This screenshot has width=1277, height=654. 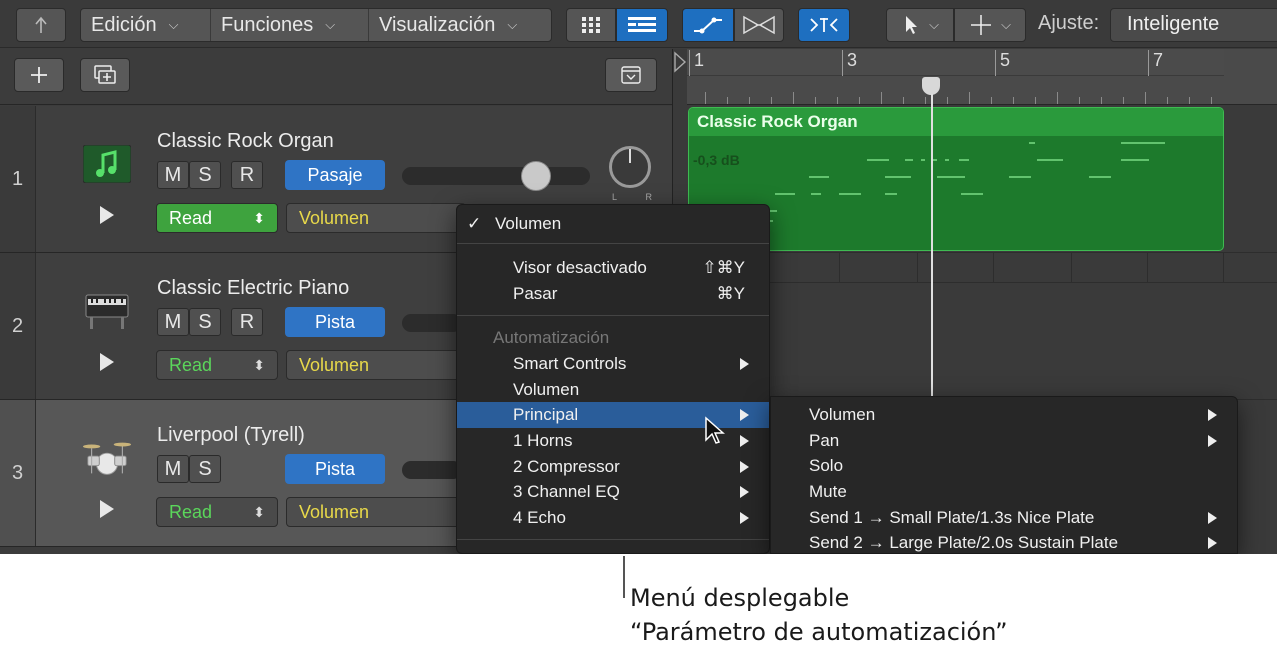 What do you see at coordinates (146, 25) in the screenshot?
I see `menu-edicion: Edición ⌵` at bounding box center [146, 25].